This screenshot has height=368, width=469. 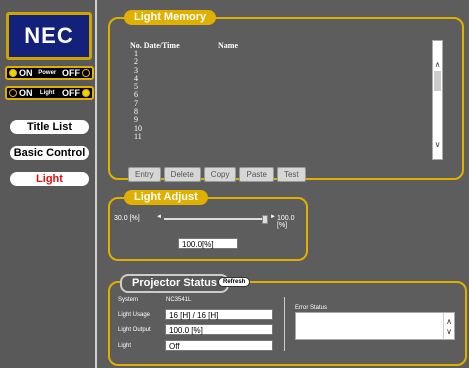 I want to click on refresh-button: Refresh, so click(x=234, y=282).